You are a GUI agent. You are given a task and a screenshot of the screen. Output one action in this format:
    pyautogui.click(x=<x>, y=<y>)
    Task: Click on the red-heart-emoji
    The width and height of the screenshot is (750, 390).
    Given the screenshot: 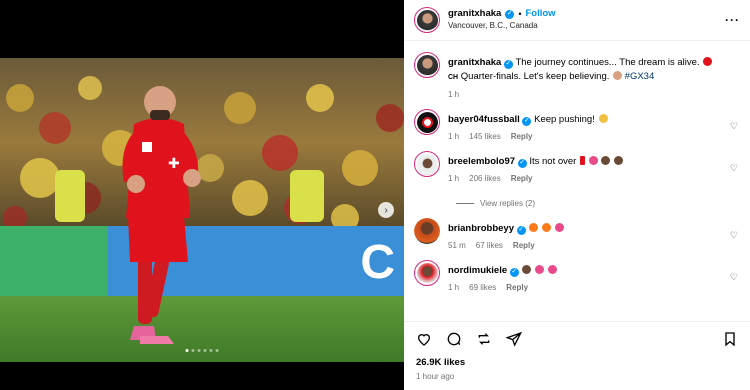 What is the action you would take?
    pyautogui.click(x=708, y=61)
    